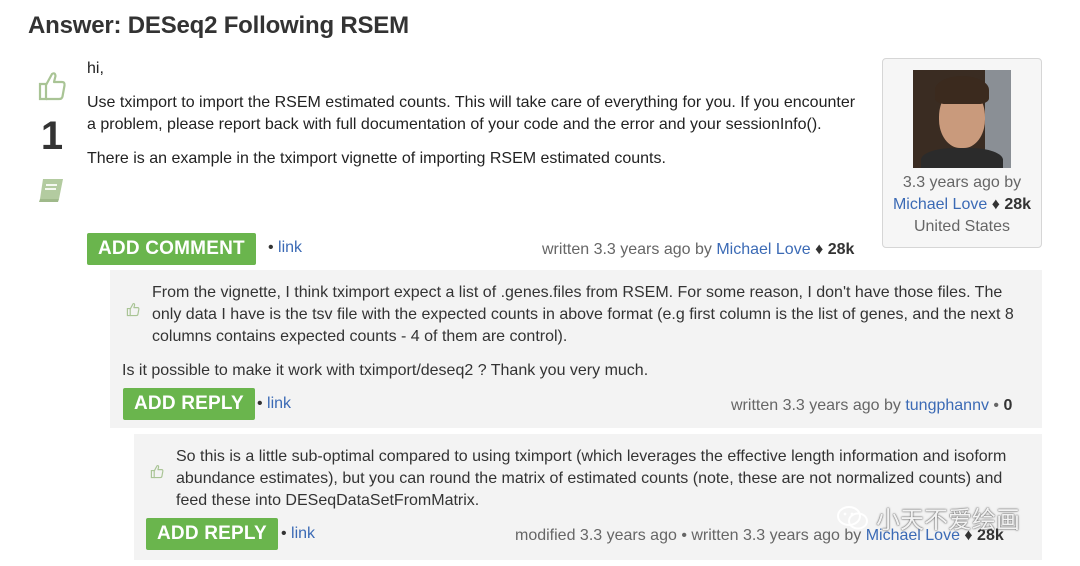  I want to click on bookmark-icon, so click(52, 190).